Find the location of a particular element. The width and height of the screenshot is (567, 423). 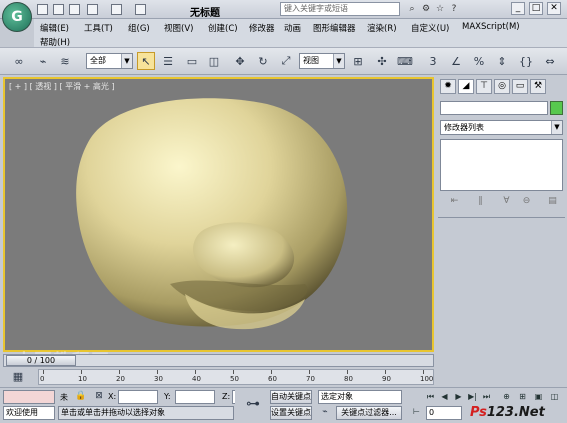

go-to-start-icon: ⏮ is located at coordinates (430, 397).